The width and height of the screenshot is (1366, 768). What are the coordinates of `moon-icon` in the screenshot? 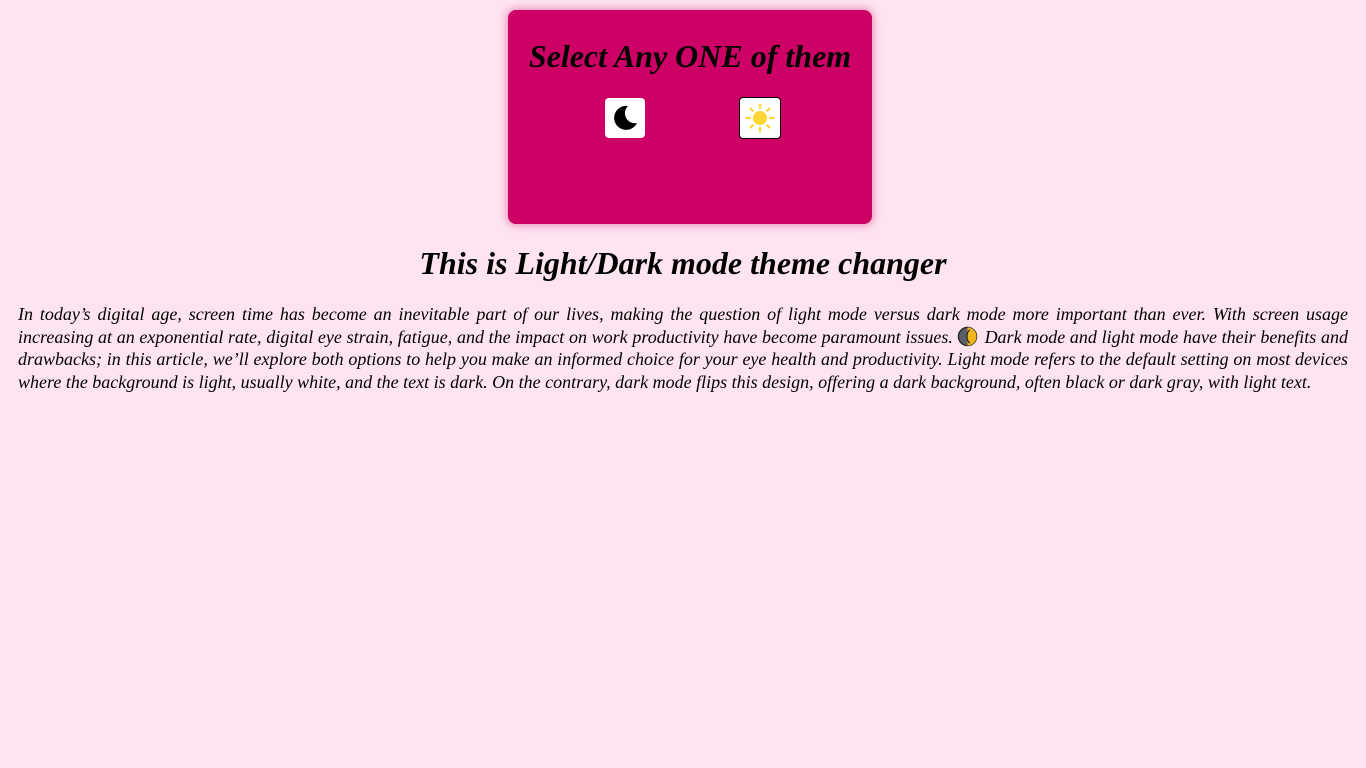 It's located at (625, 117).